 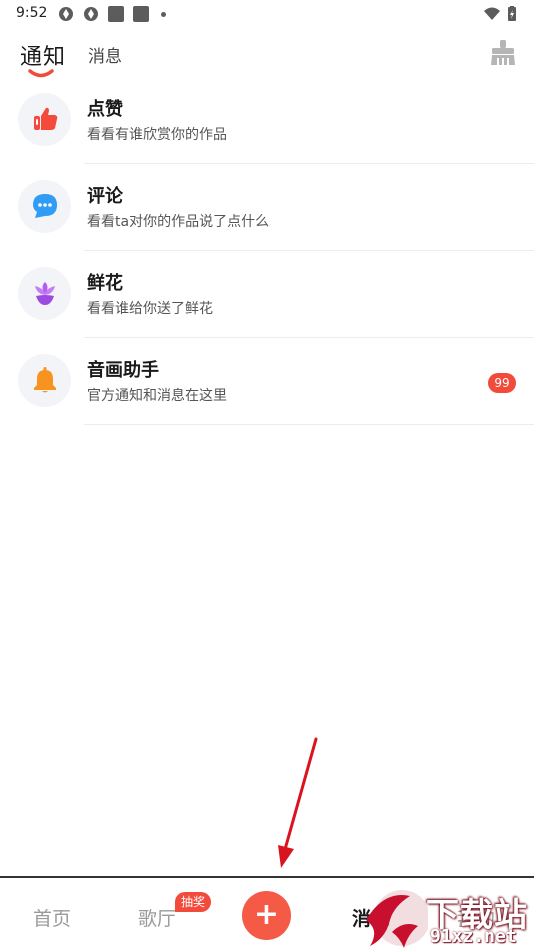 What do you see at coordinates (193, 902) in the screenshot?
I see `lottery-badge: 抽奖` at bounding box center [193, 902].